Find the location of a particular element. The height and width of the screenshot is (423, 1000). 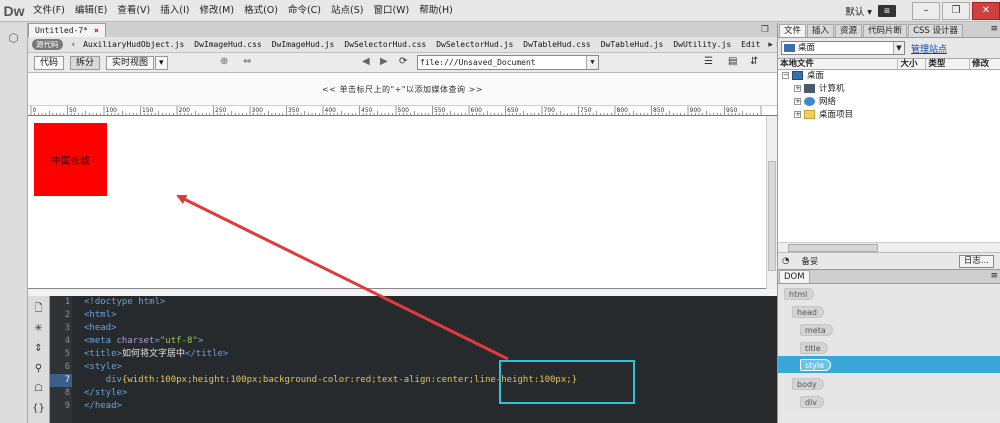

files-scrollbar is located at coordinates (889, 247).